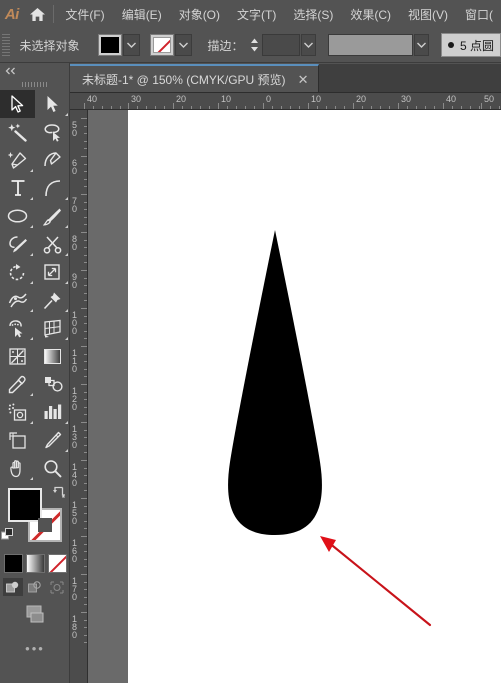 Image resolution: width=501 pixels, height=683 pixels. I want to click on bar-chart-icon, so click(53, 411).